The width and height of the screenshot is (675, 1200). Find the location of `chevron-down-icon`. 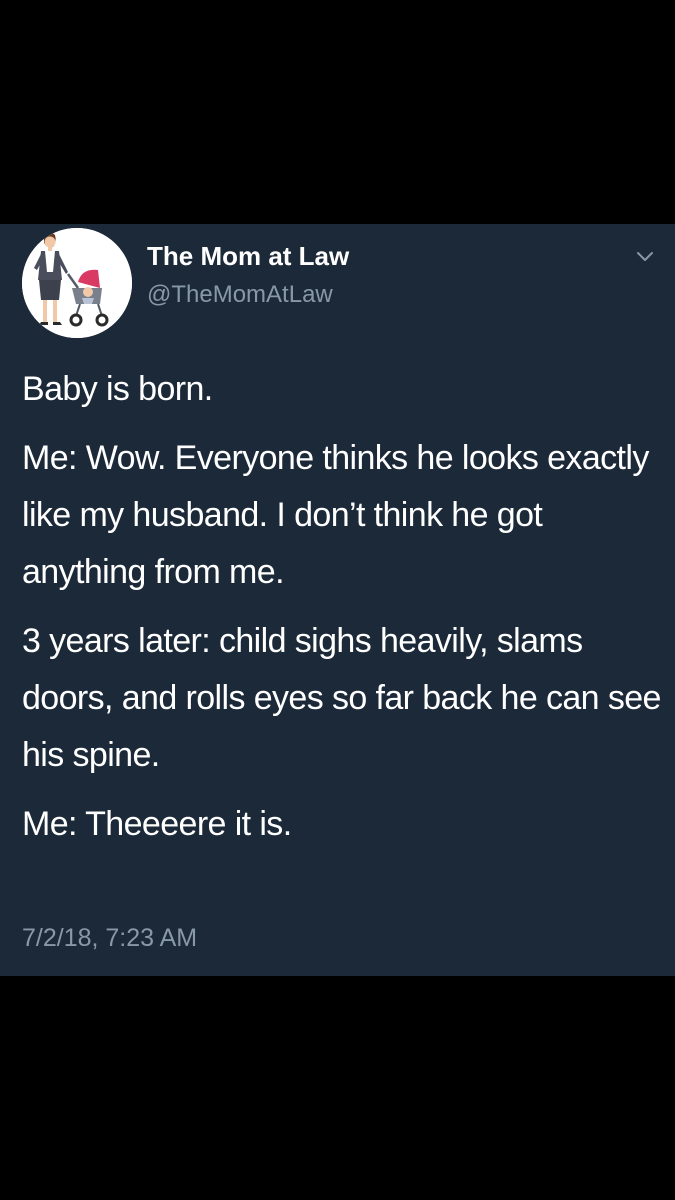

chevron-down-icon is located at coordinates (645, 257).